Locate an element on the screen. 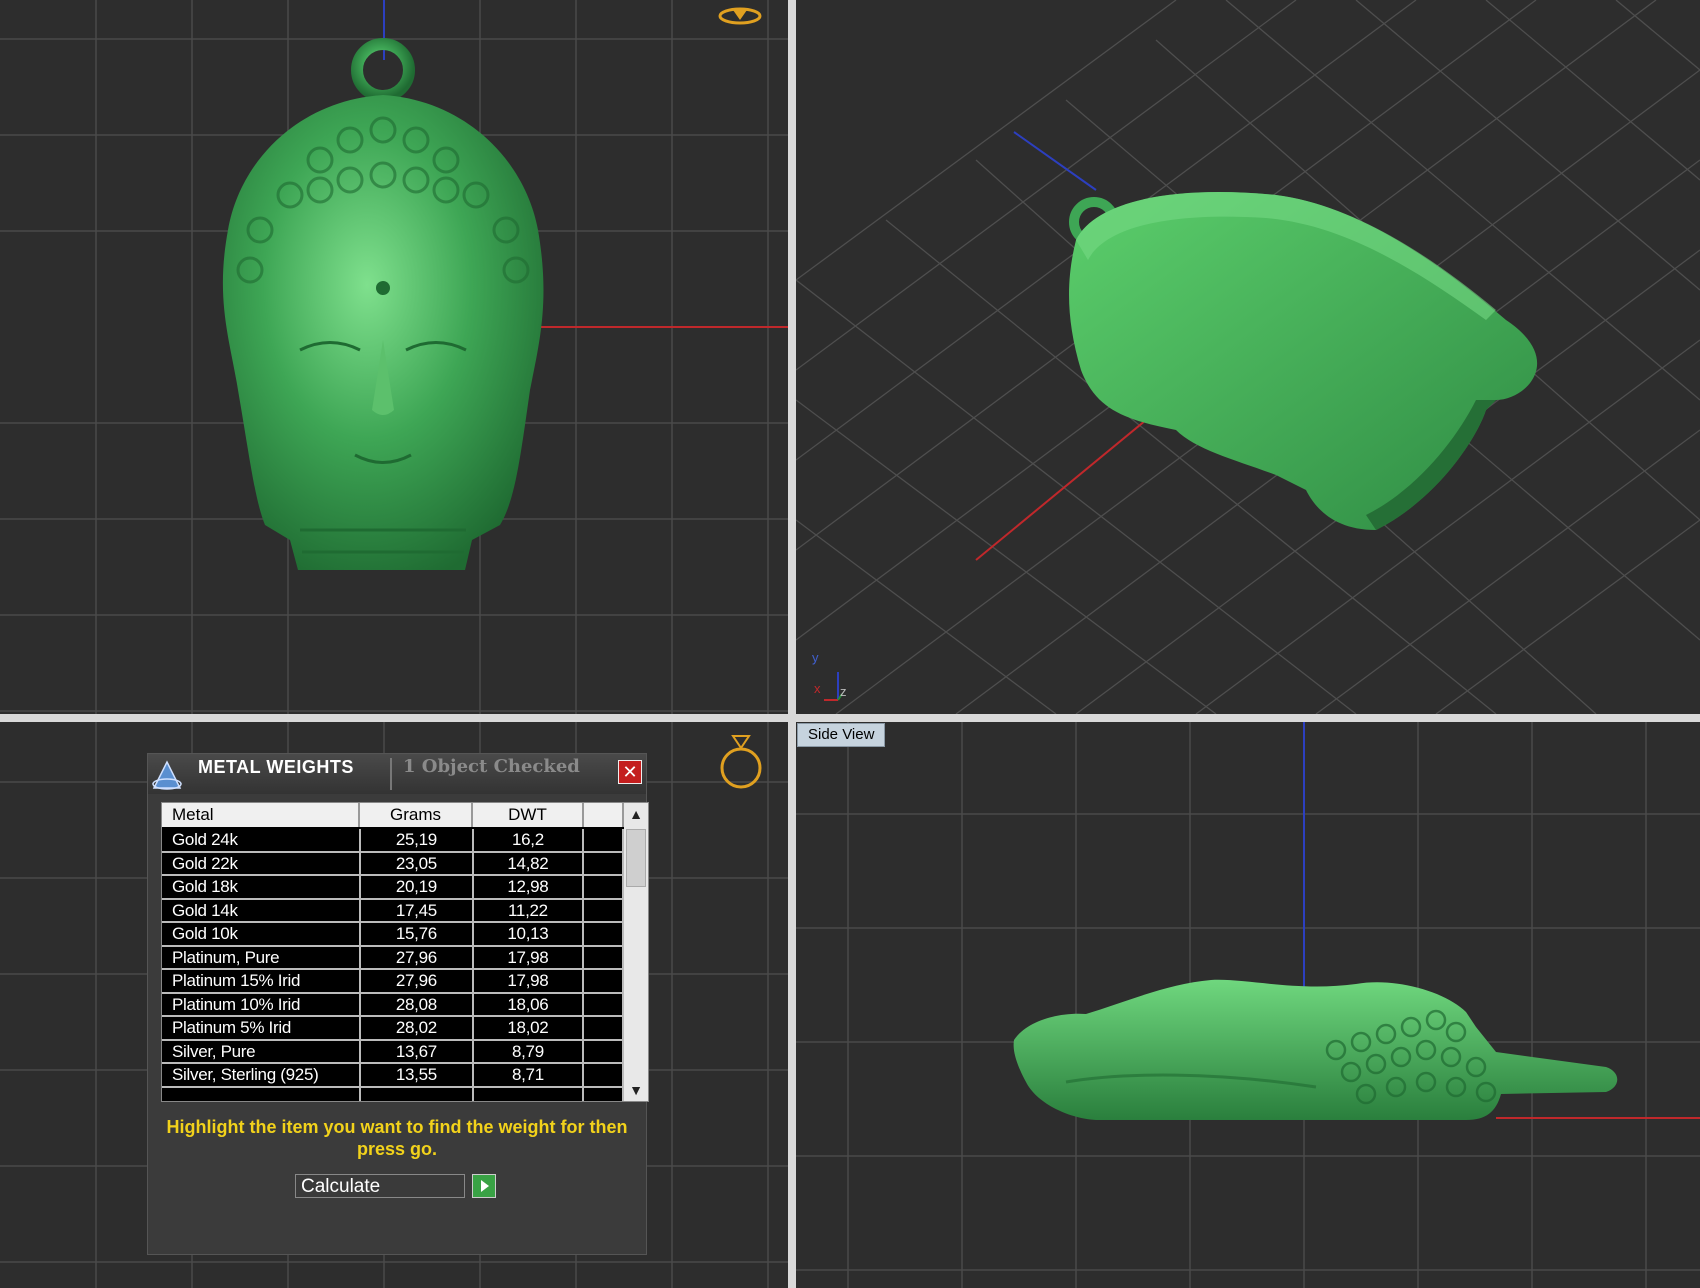 The image size is (1700, 1288). cell-metal: Gold 14k is located at coordinates (262, 911).